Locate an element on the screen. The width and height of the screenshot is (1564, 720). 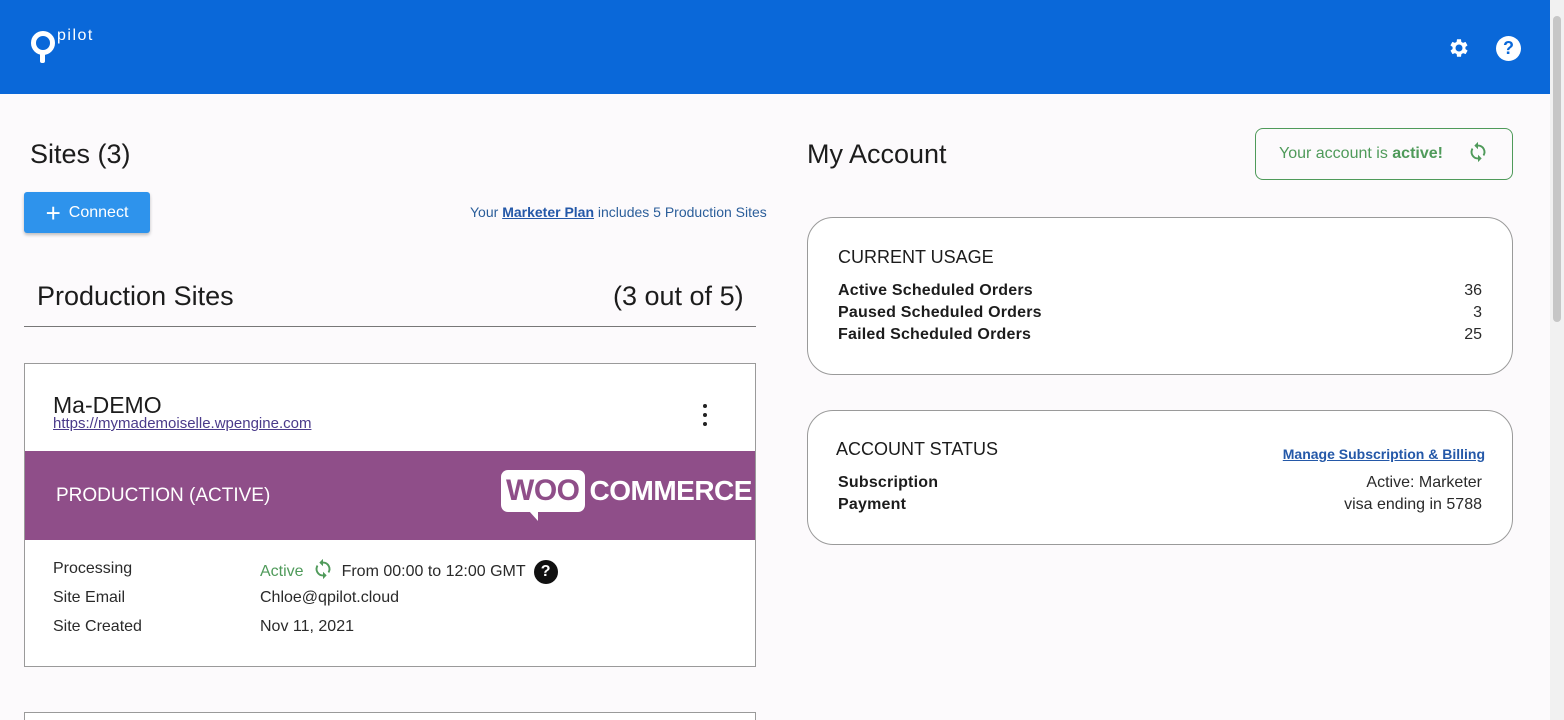
top-app-bar: pilot ? is located at coordinates (775, 47).